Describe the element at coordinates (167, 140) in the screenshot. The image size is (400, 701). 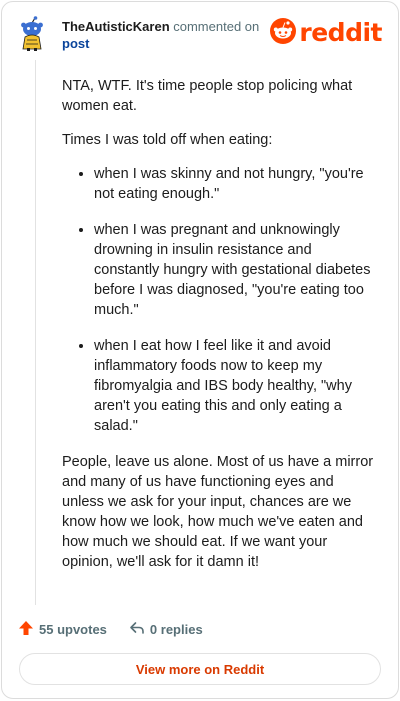
I see `comment-paragraph: Times I was told off when eating:` at that location.